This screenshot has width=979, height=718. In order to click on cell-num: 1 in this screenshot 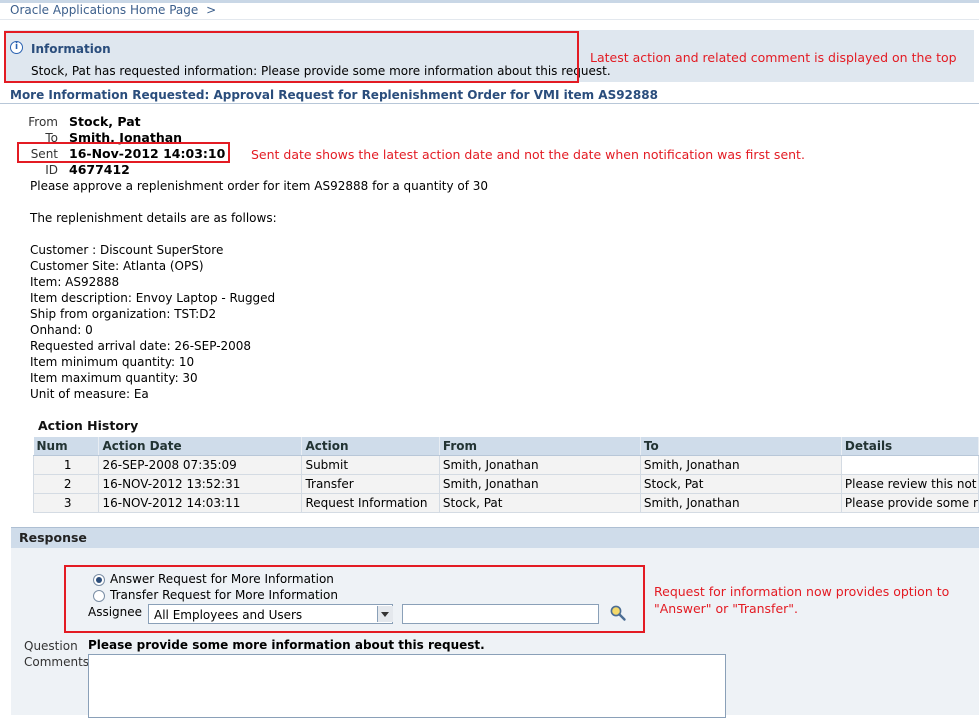, I will do `click(66, 465)`.